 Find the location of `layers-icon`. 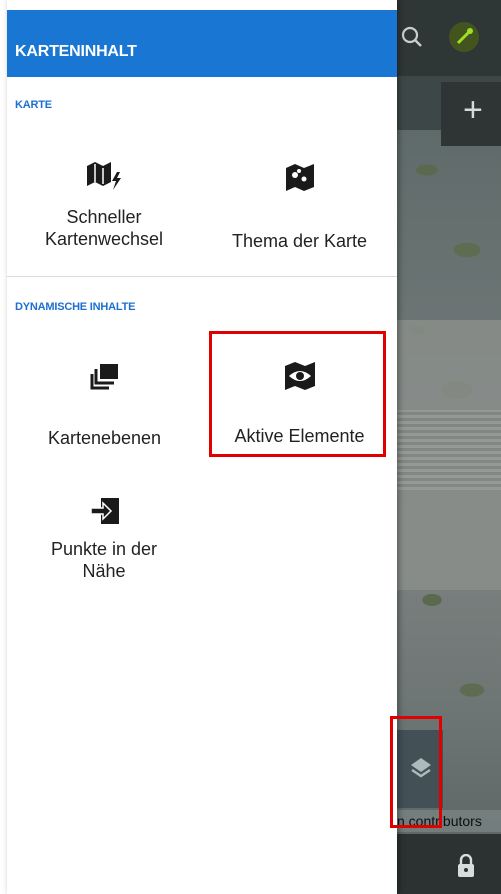

layers-icon is located at coordinates (105, 377).